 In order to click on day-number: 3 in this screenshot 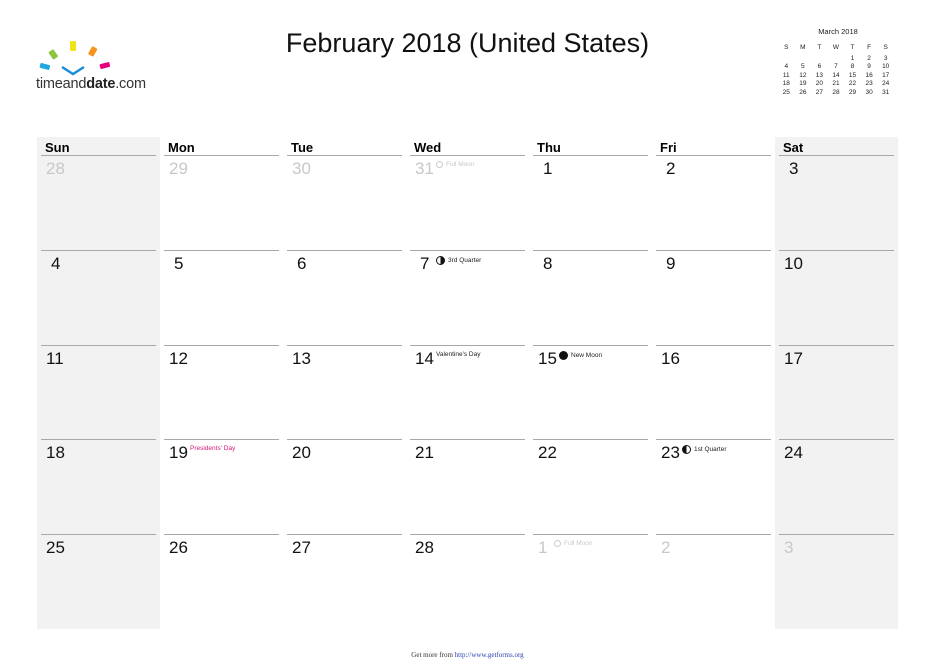, I will do `click(794, 168)`.